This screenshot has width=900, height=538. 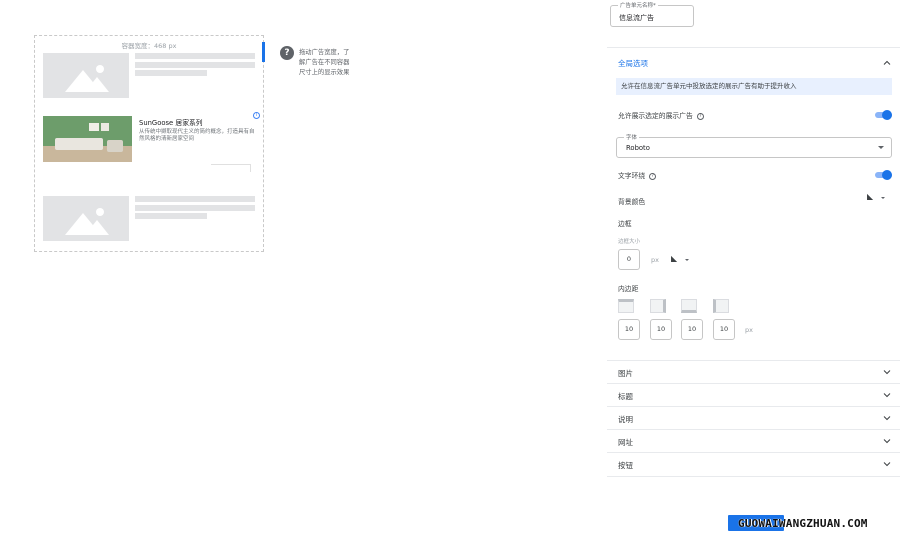 I want to click on allow-display-ads-row: 允许展示选定的展示广告?, so click(x=661, y=115).